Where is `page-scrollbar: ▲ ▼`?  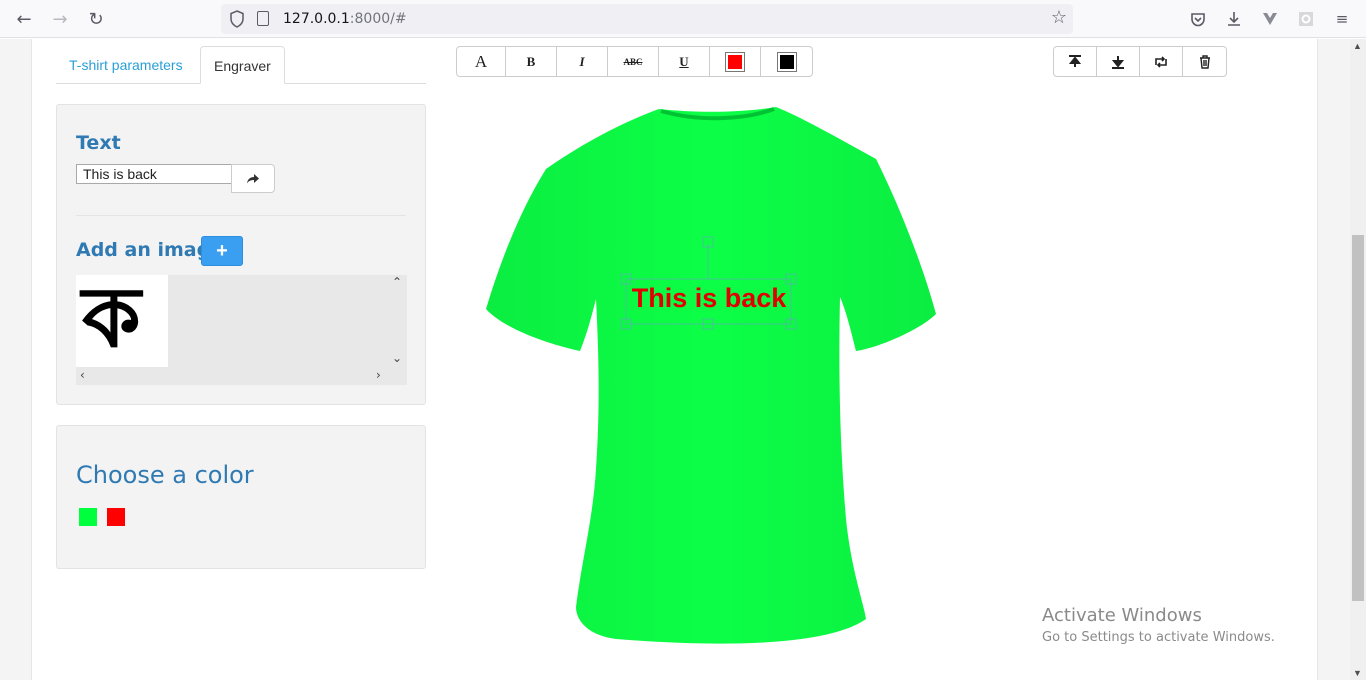 page-scrollbar: ▲ ▼ is located at coordinates (1358, 359).